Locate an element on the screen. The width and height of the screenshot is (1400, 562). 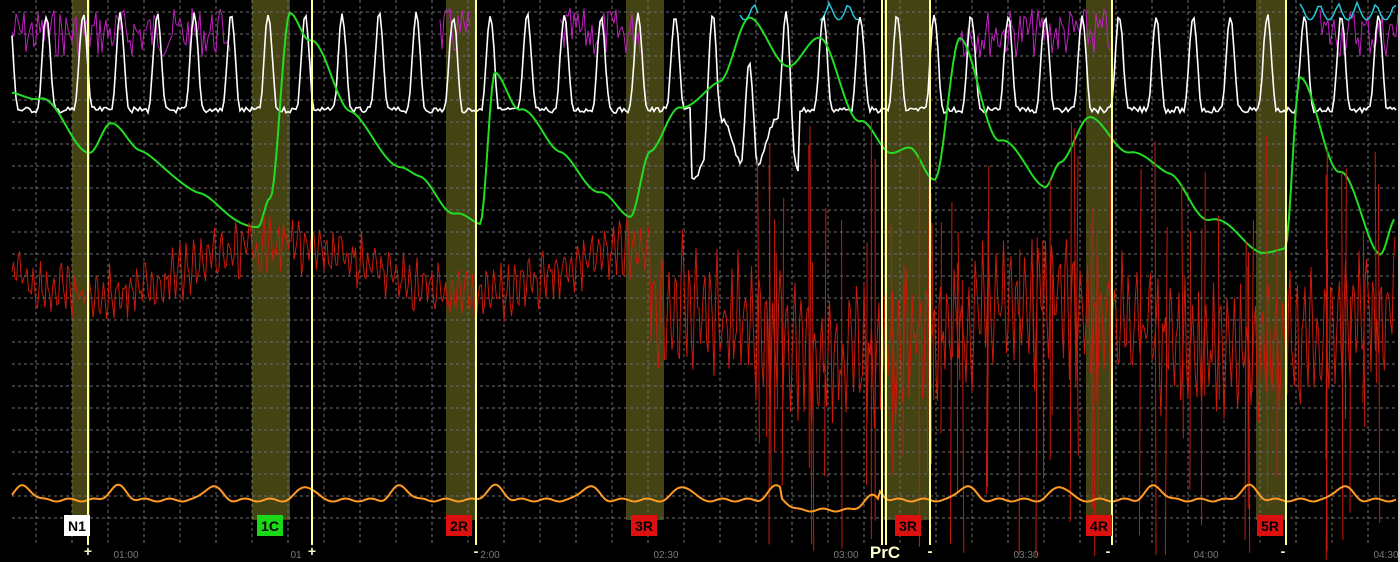
time-tick-label: 03:00 is located at coordinates (845, 555).